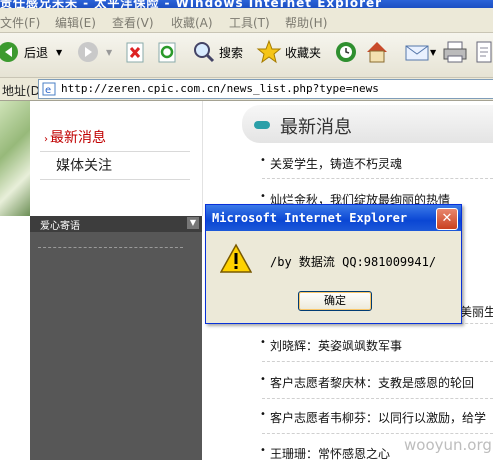  Describe the element at coordinates (246, 55) in the screenshot. I see `toolbar: 后退 ▼ ▼ 搜索 收藏夹 ▼` at that location.